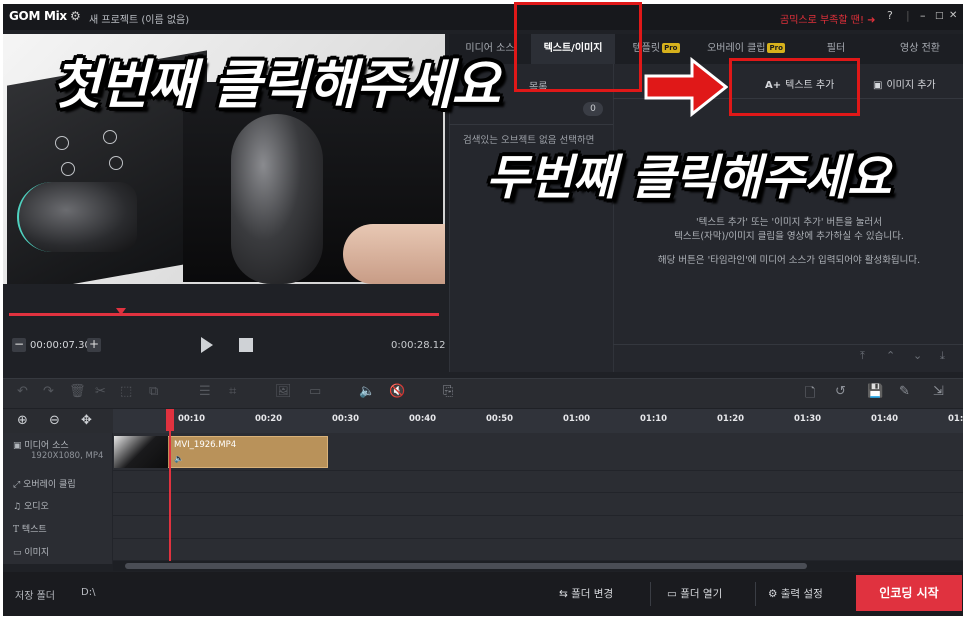 This screenshot has height=618, width=966. I want to click on ruler-tick-label: 01:30, so click(808, 419).